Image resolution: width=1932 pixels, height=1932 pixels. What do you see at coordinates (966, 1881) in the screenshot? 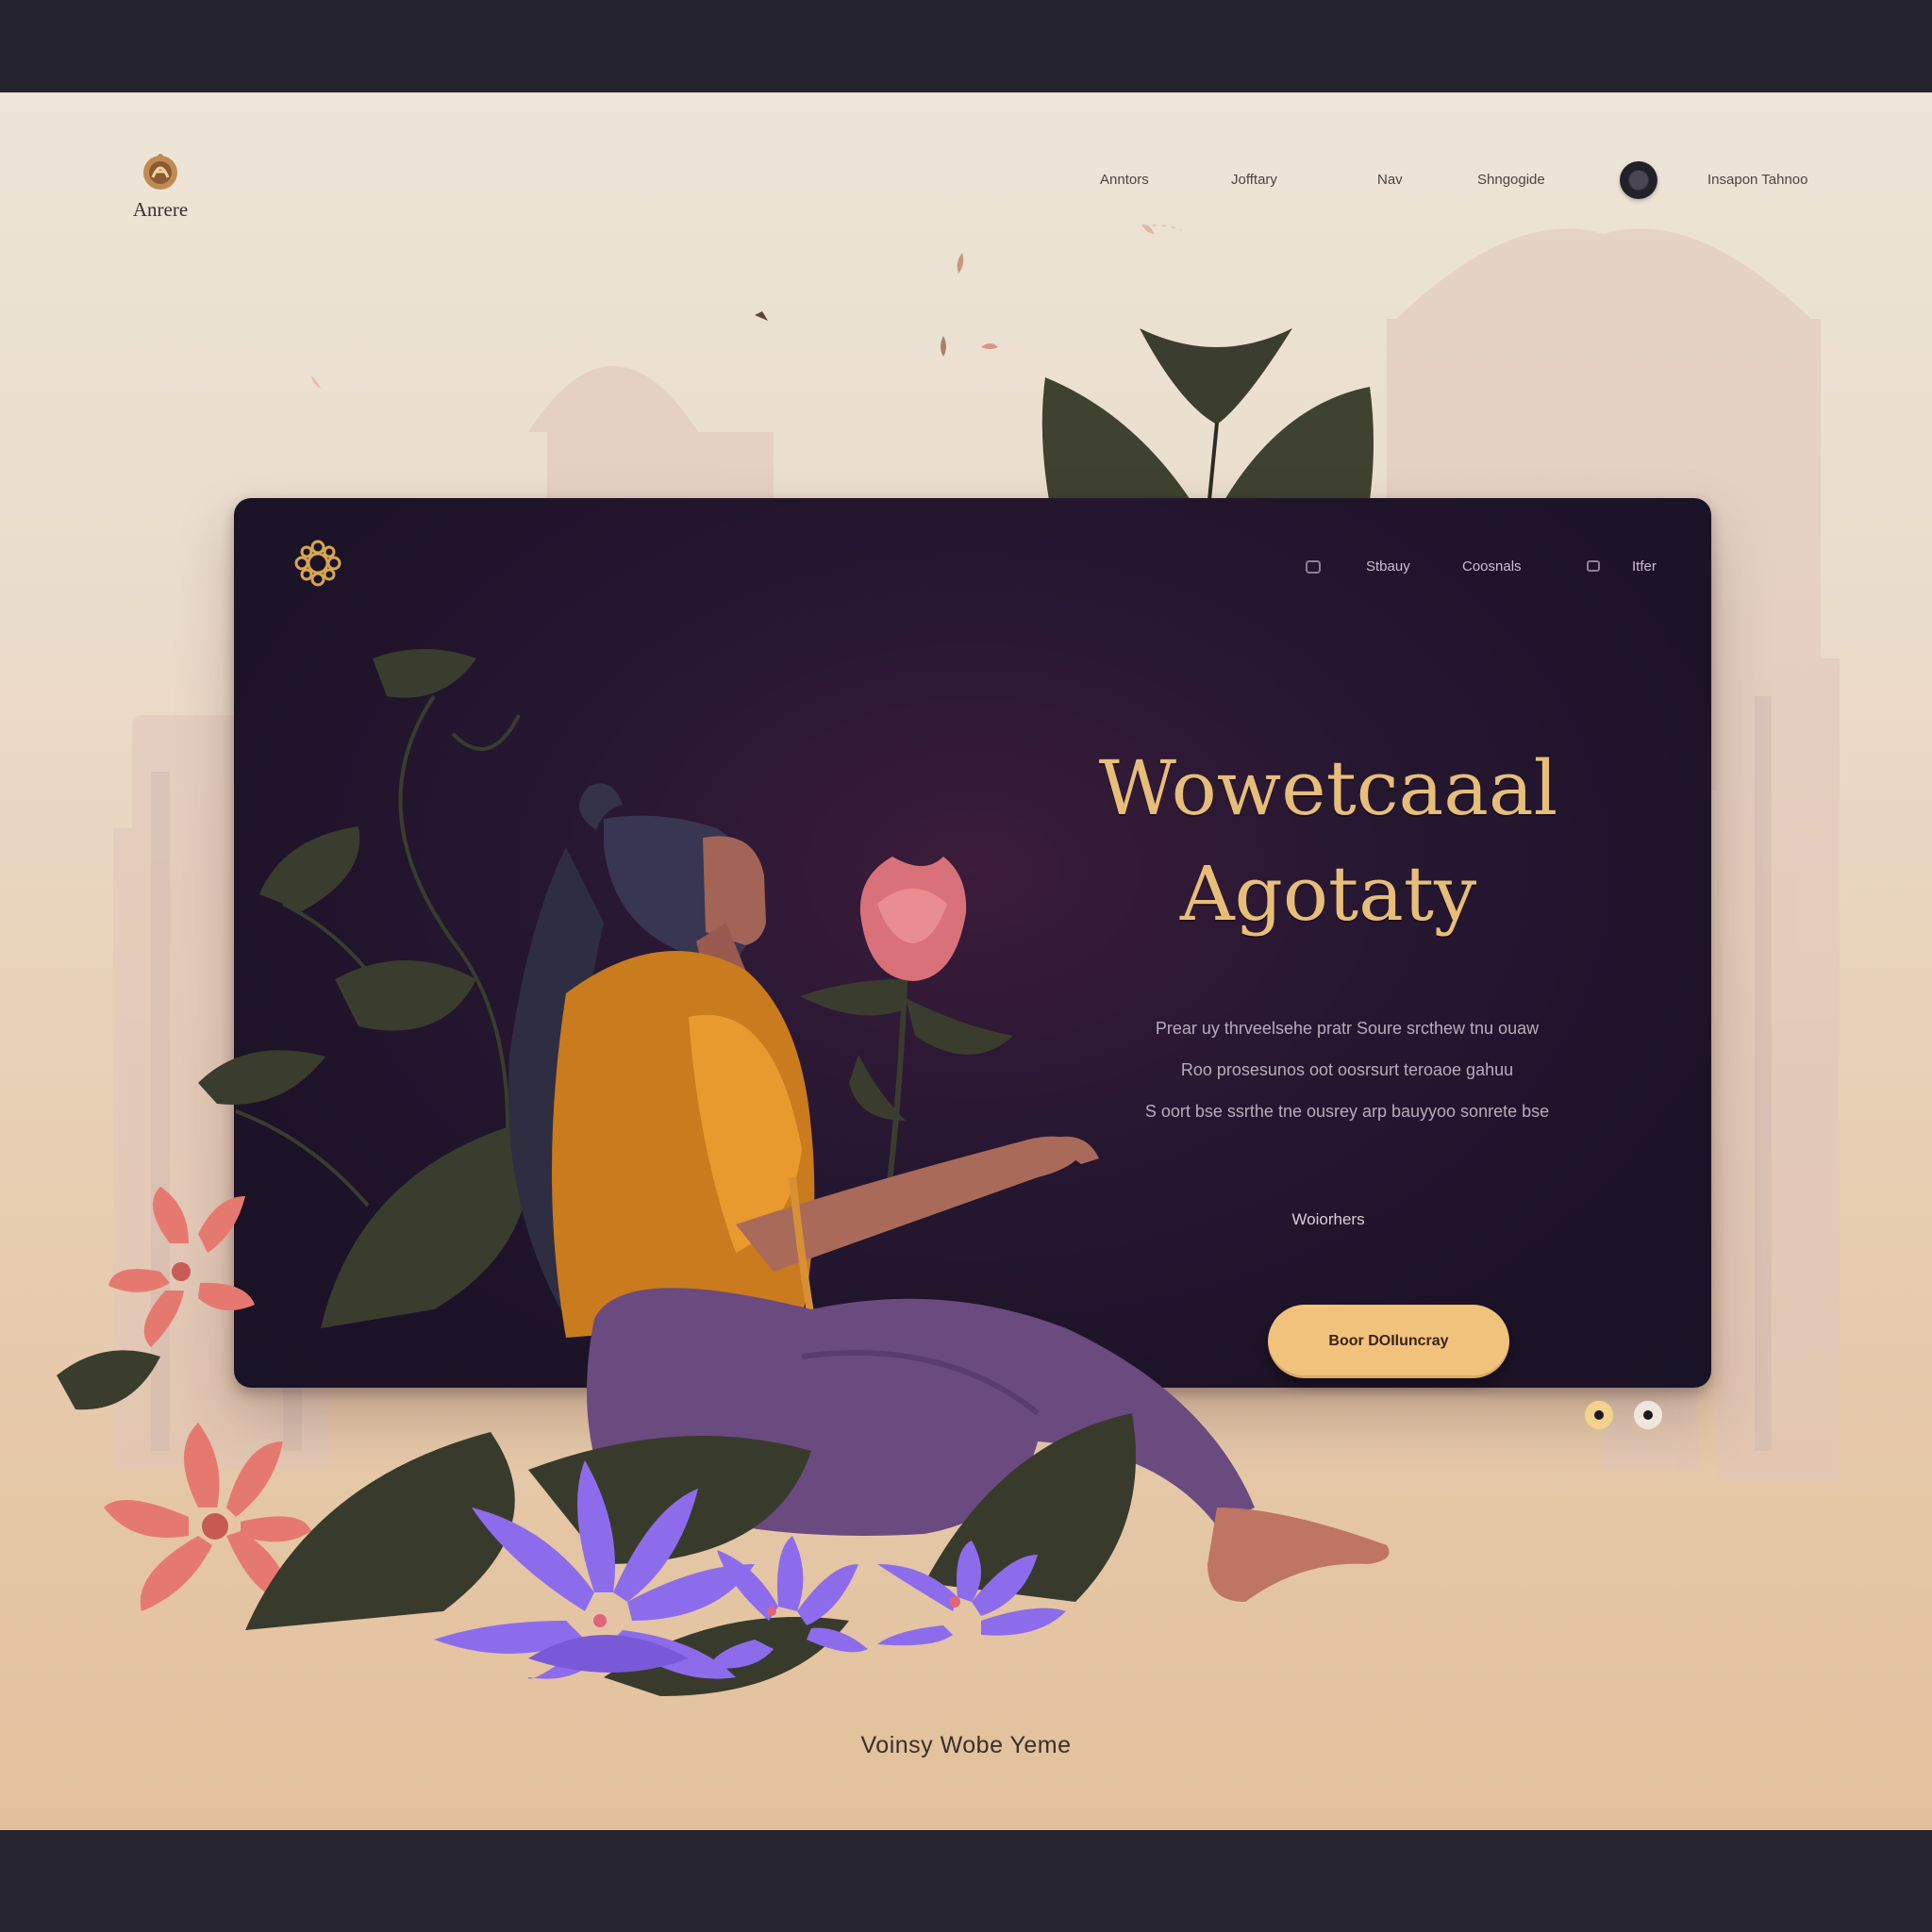
I see `bottom-frame-band` at bounding box center [966, 1881].